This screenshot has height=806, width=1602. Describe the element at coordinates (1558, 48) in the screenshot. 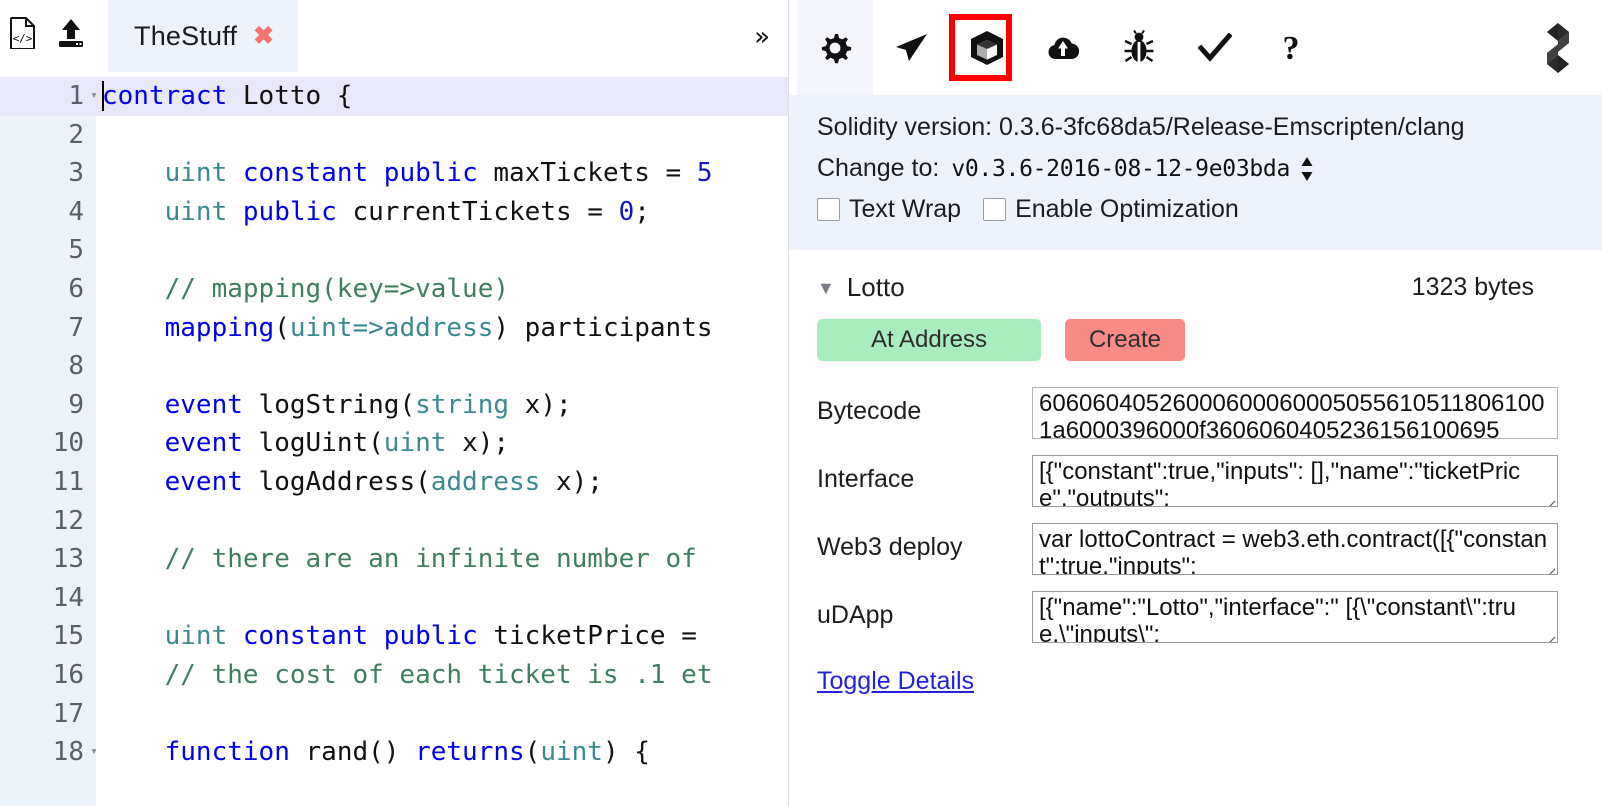

I see `solidity-logo-icon` at that location.